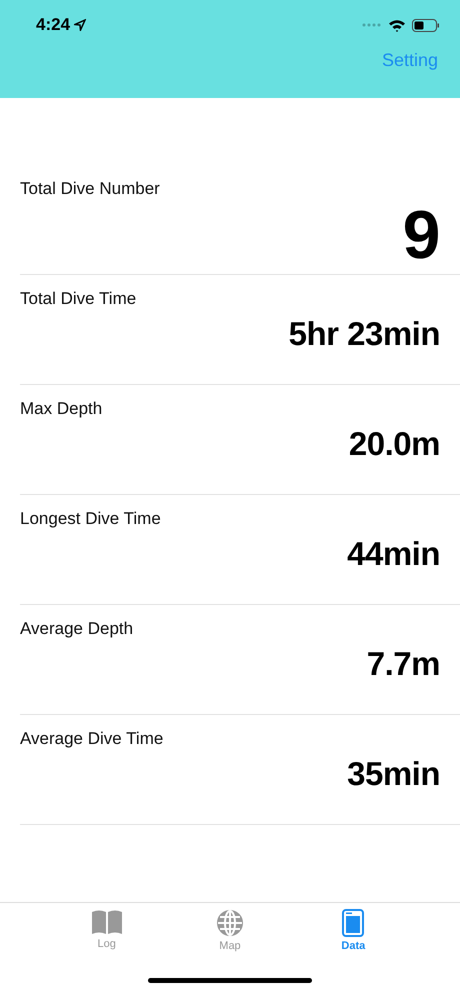  What do you see at coordinates (53, 25) in the screenshot?
I see `status-time: 4:24` at bounding box center [53, 25].